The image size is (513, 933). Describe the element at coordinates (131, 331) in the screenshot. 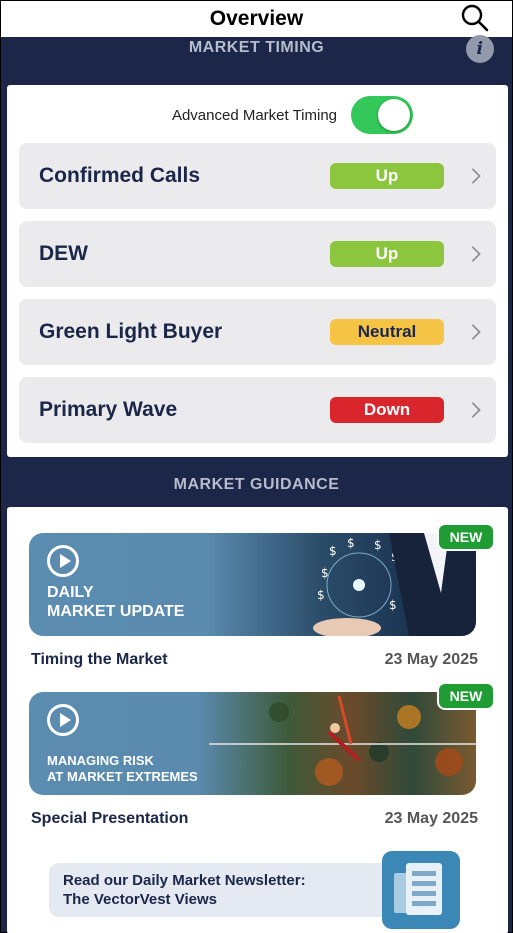

I see `timing-row-label: Green Light Buyer` at that location.